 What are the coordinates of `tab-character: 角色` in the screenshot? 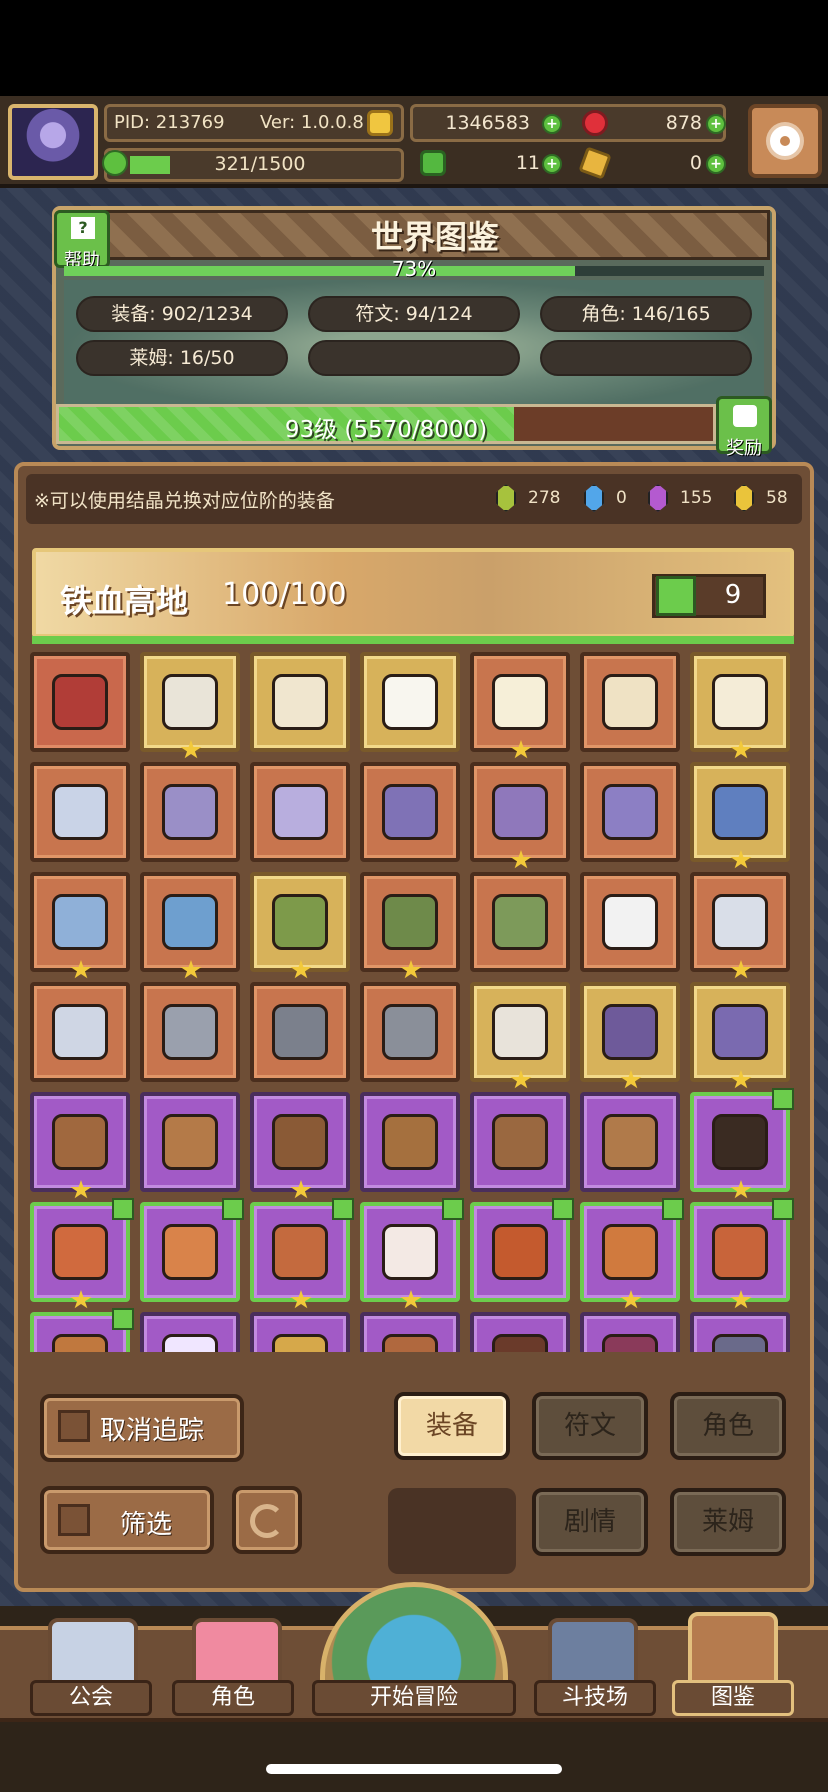 It's located at (728, 1426).